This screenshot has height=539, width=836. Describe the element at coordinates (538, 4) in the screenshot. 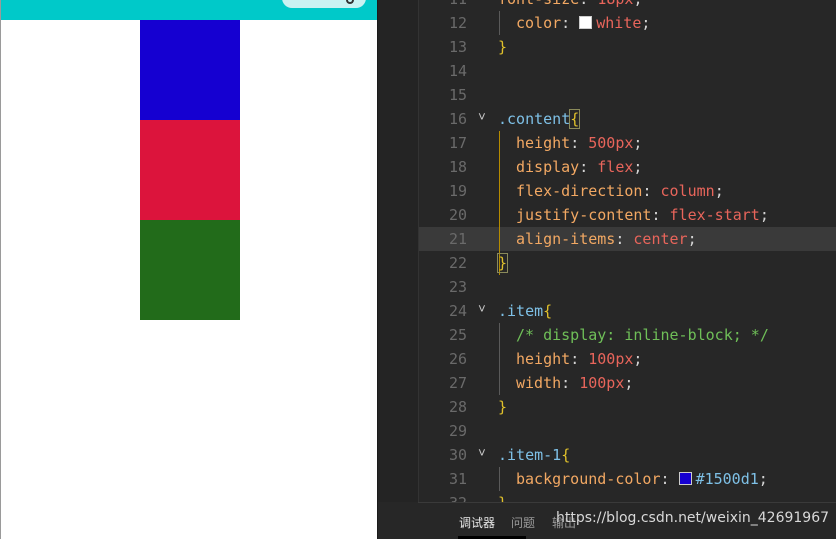

I see `code-token: font-size` at that location.